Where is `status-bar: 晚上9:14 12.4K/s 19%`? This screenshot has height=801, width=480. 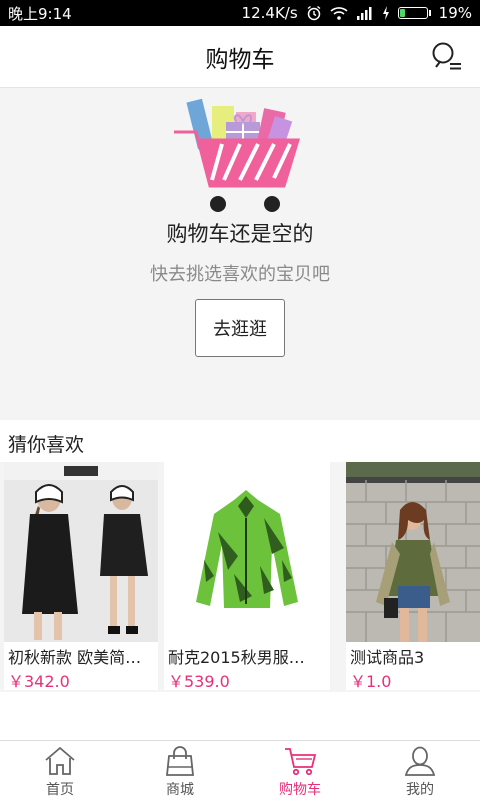 status-bar: 晚上9:14 12.4K/s 19% is located at coordinates (240, 13).